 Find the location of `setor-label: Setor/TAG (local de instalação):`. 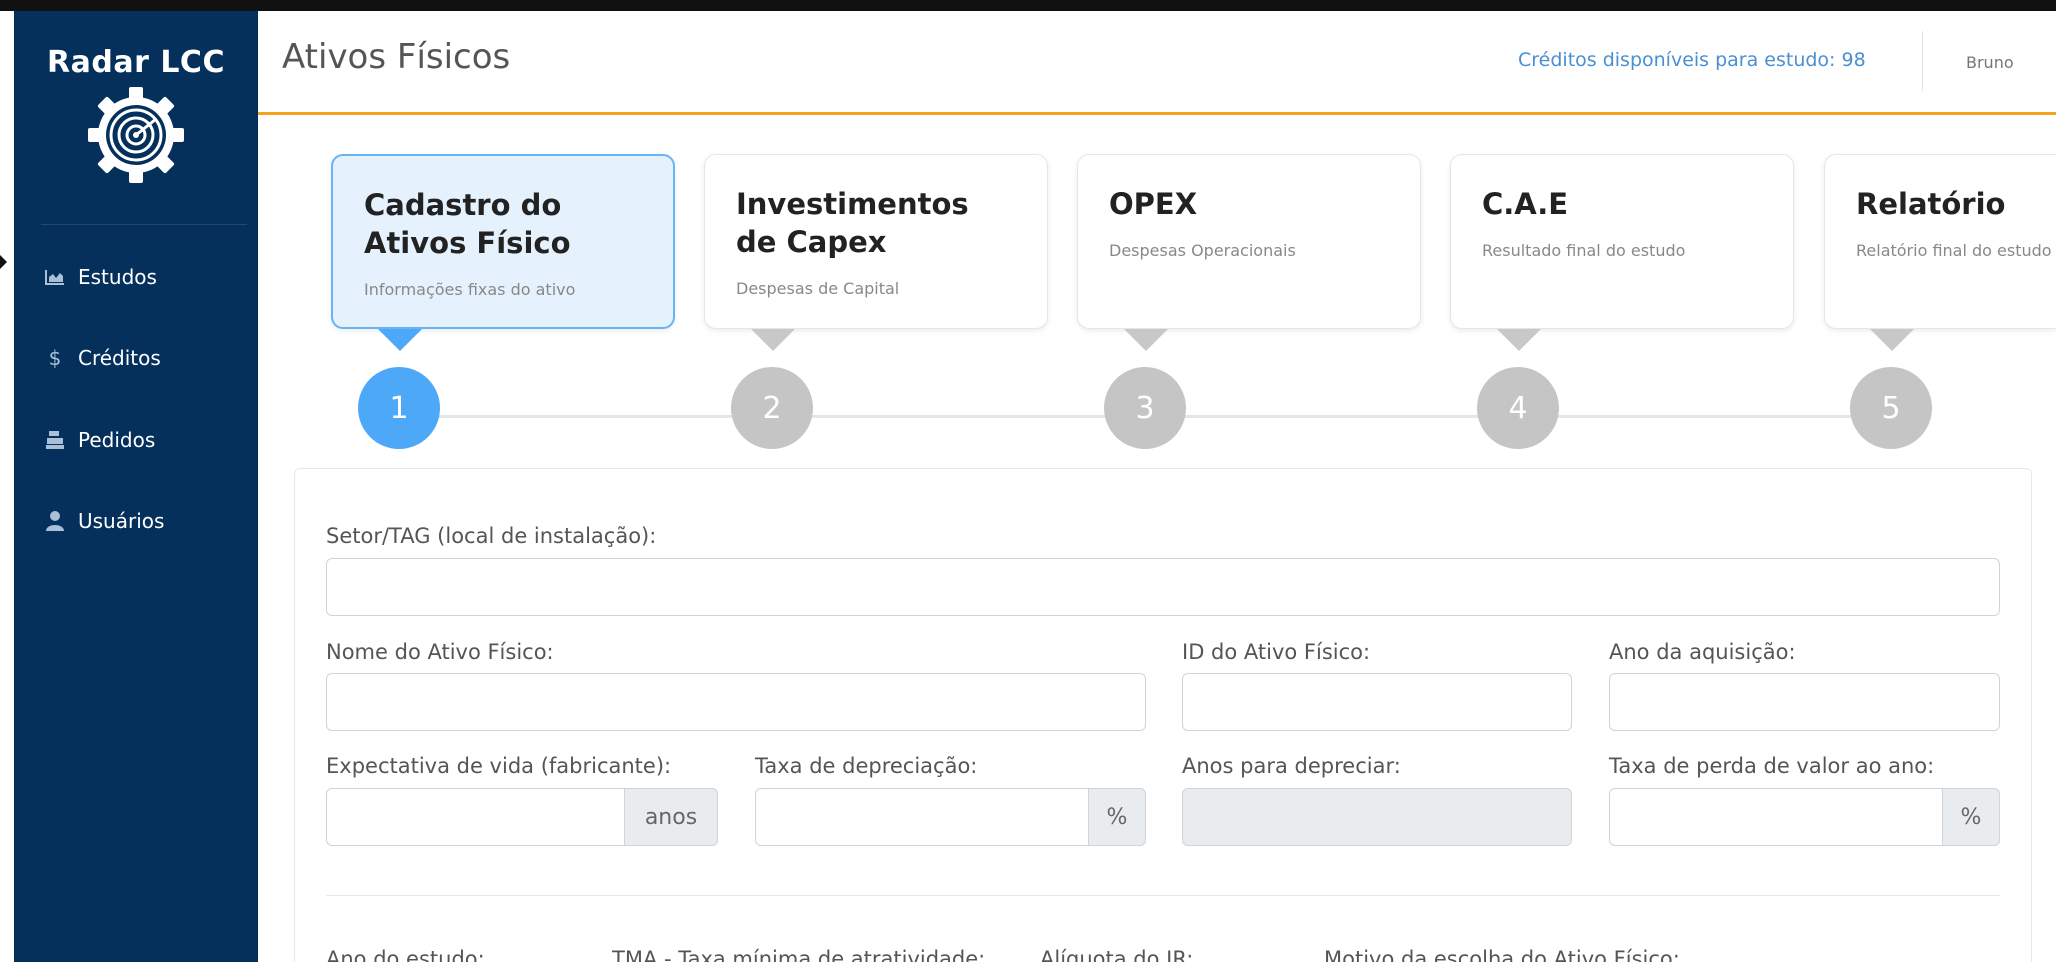

setor-label: Setor/TAG (local de instalação): is located at coordinates (491, 536).